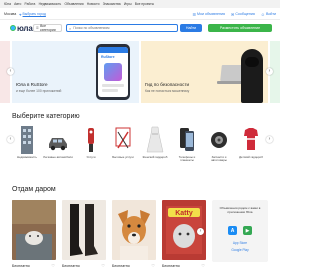 The width and height of the screenshot is (320, 280). I want to click on category-household-services: Бытовые услуги, so click(123, 148).